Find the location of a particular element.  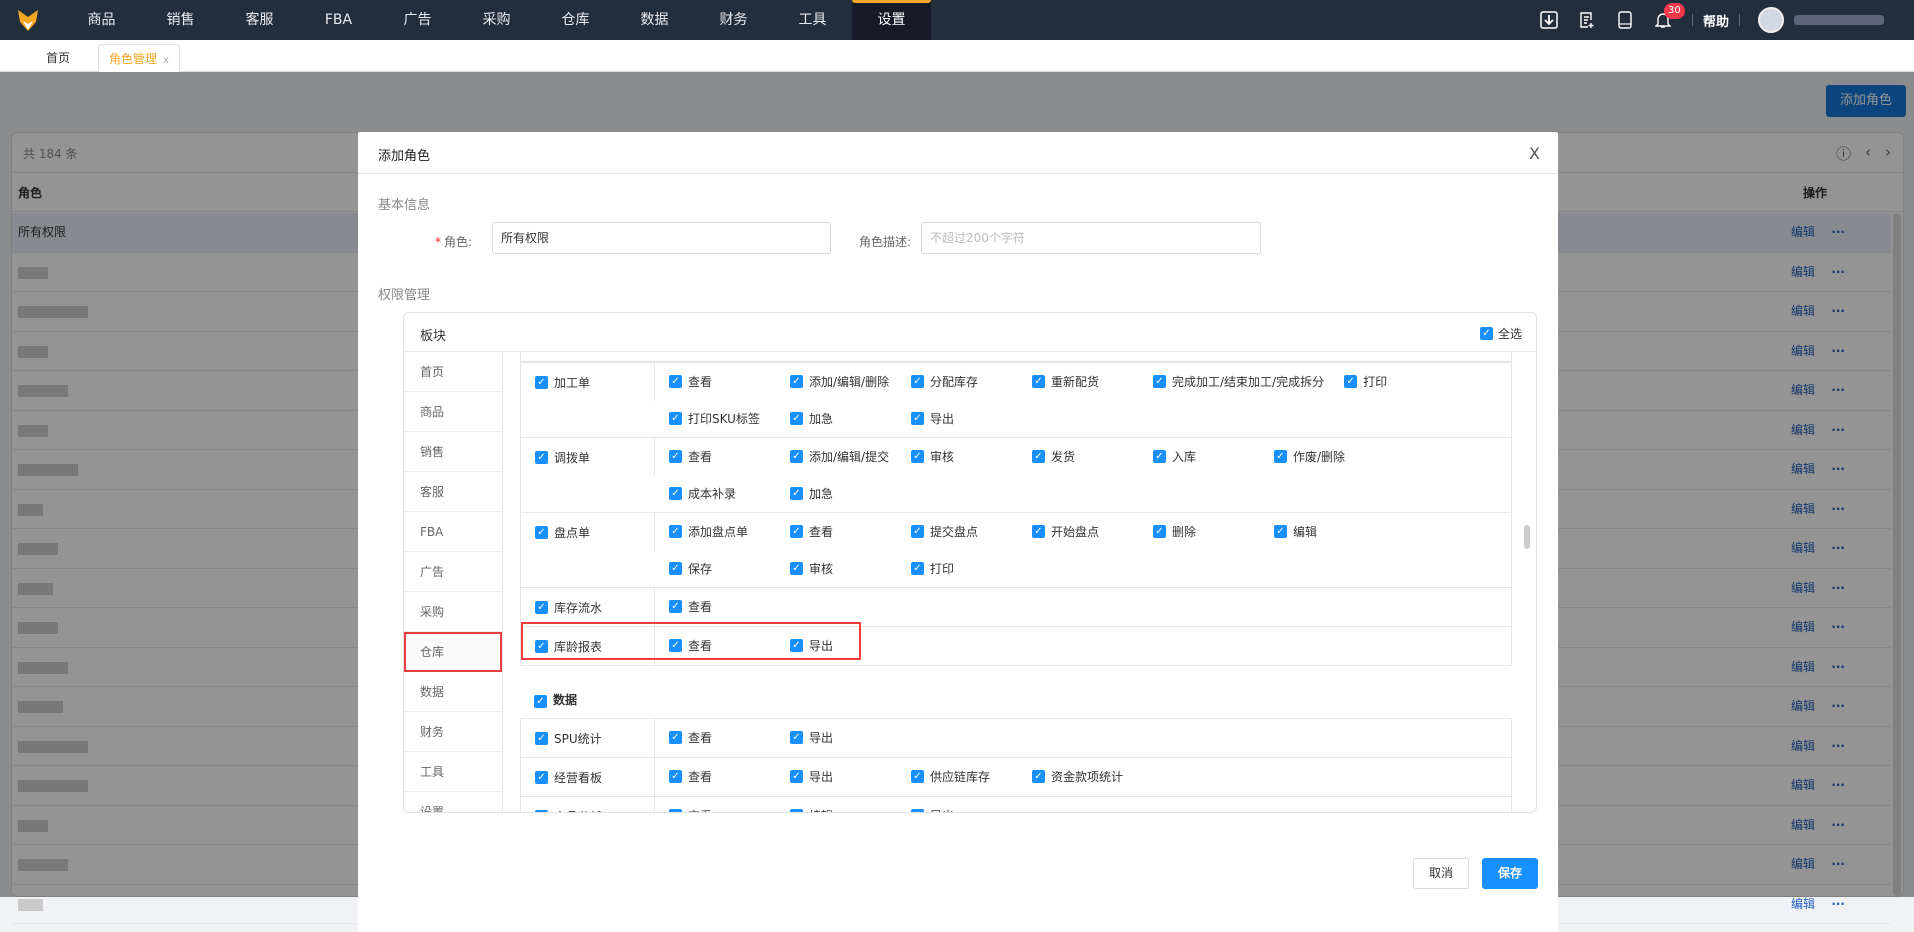

nav-item: 财务 is located at coordinates (733, 20).